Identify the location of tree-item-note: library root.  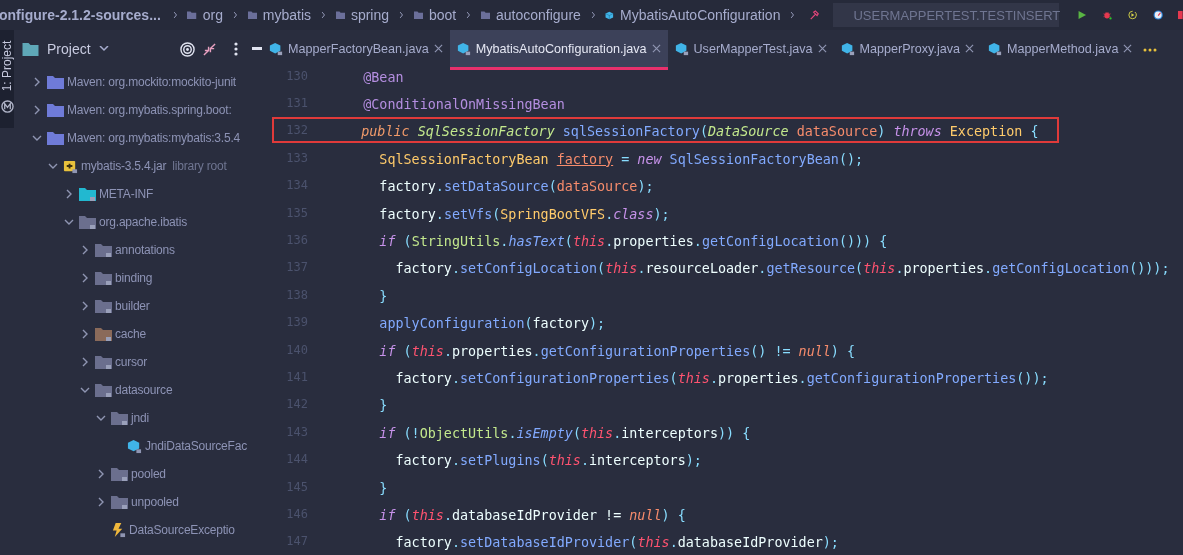
(199, 166).